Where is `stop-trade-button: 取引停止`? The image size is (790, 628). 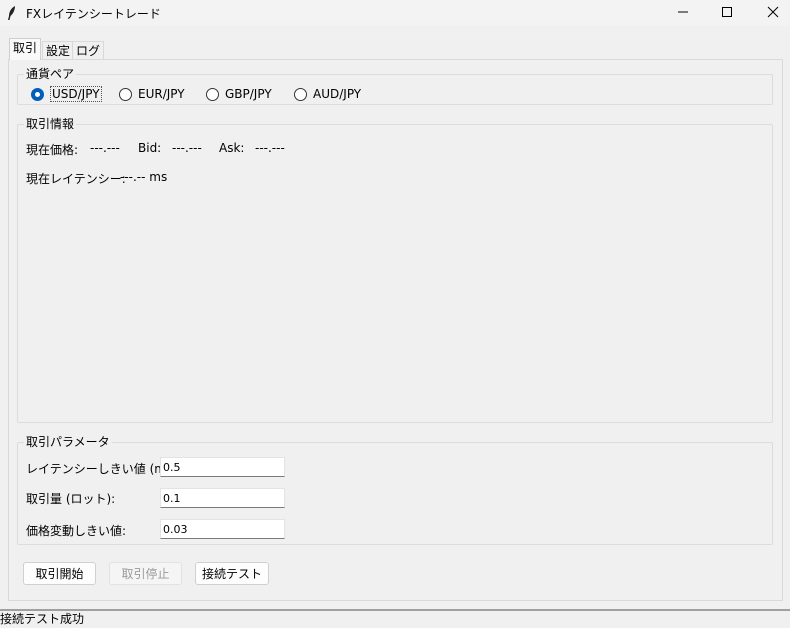 stop-trade-button: 取引停止 is located at coordinates (145, 573).